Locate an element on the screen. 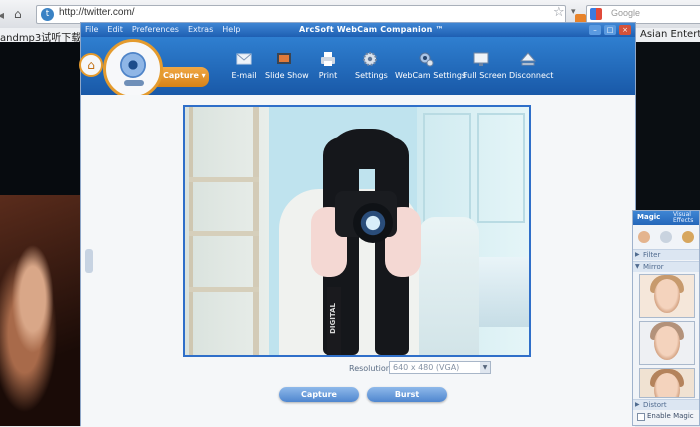  print-label: Print is located at coordinates (328, 75).